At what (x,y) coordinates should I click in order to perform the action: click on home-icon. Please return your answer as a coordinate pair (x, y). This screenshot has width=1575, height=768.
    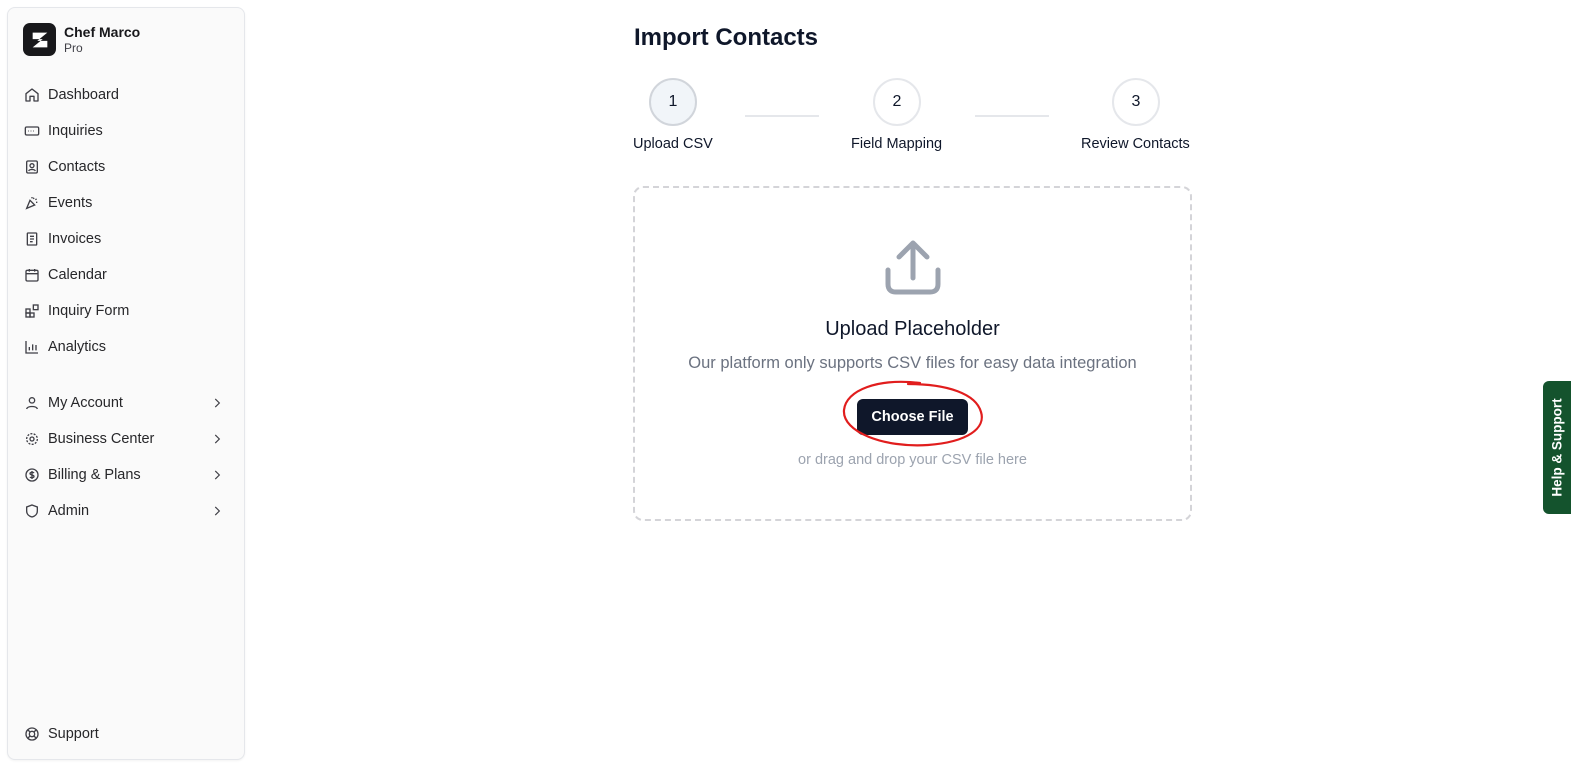
    Looking at the image, I should click on (32, 95).